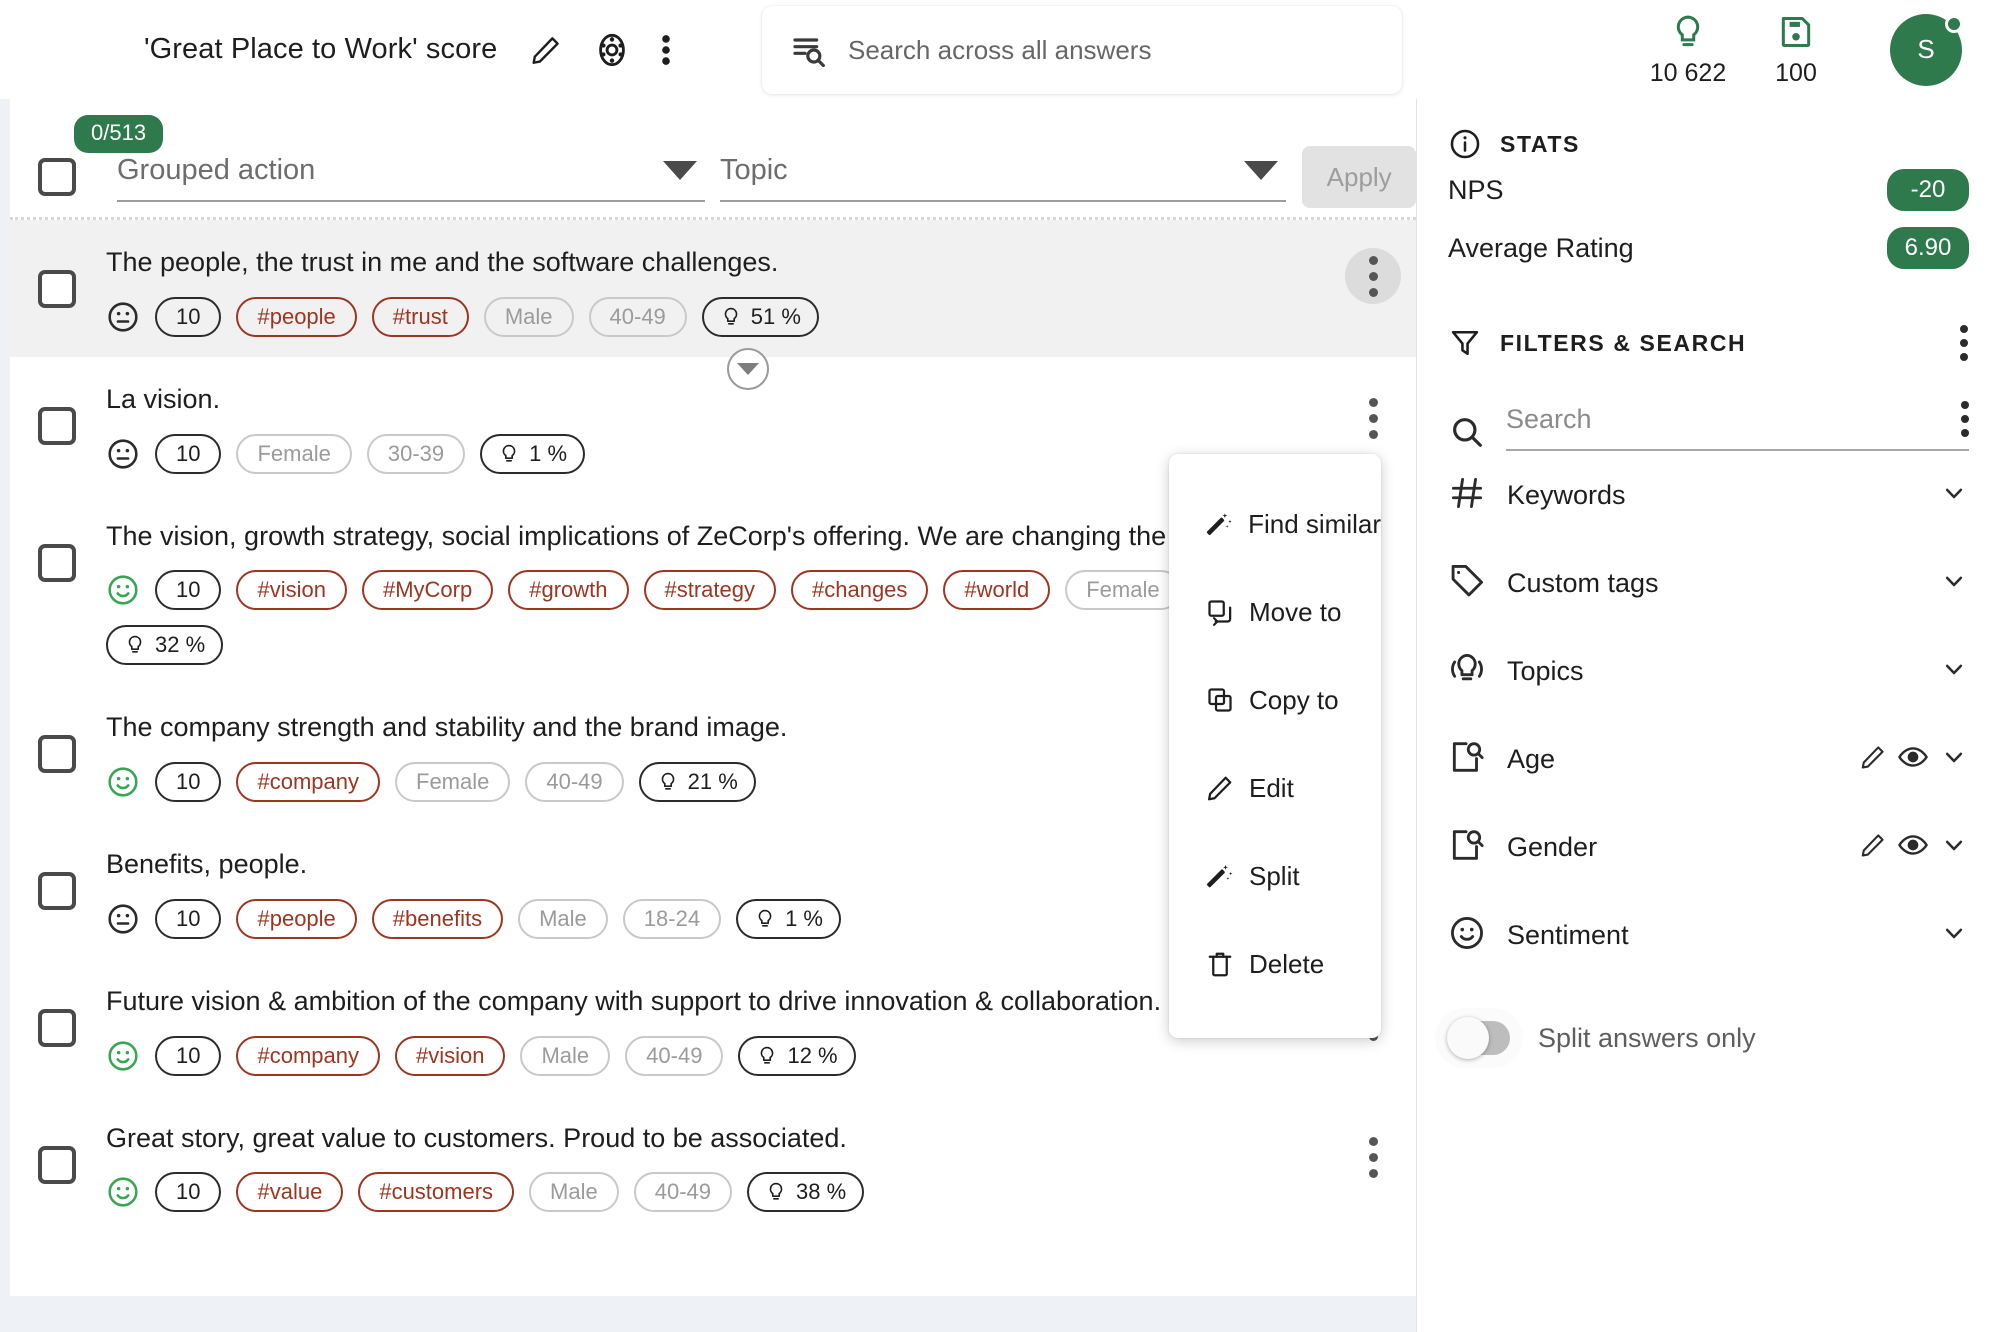  I want to click on smiley-positive-icon, so click(123, 1192).